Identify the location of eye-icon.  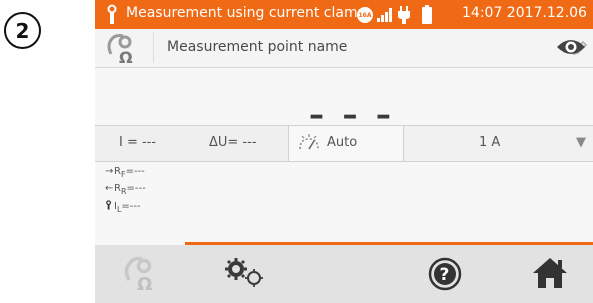
(571, 47).